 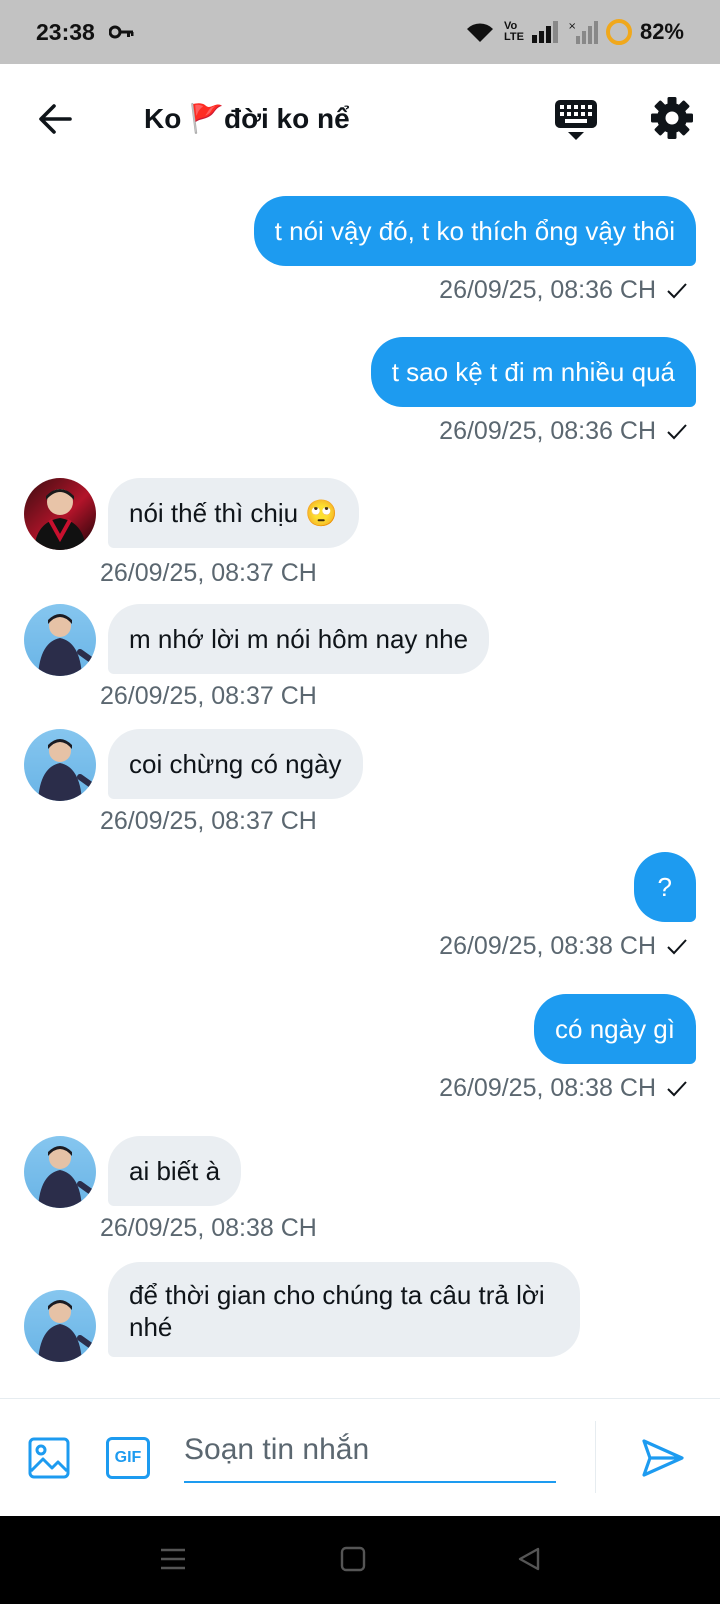 I want to click on menu-icon, so click(x=173, y=1559).